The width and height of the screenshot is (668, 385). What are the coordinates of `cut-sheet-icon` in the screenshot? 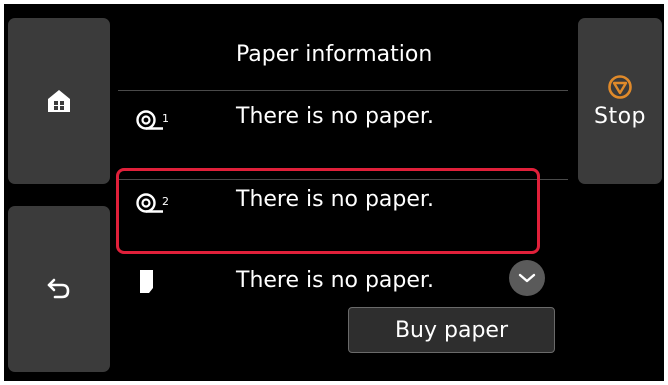 It's located at (146, 281).